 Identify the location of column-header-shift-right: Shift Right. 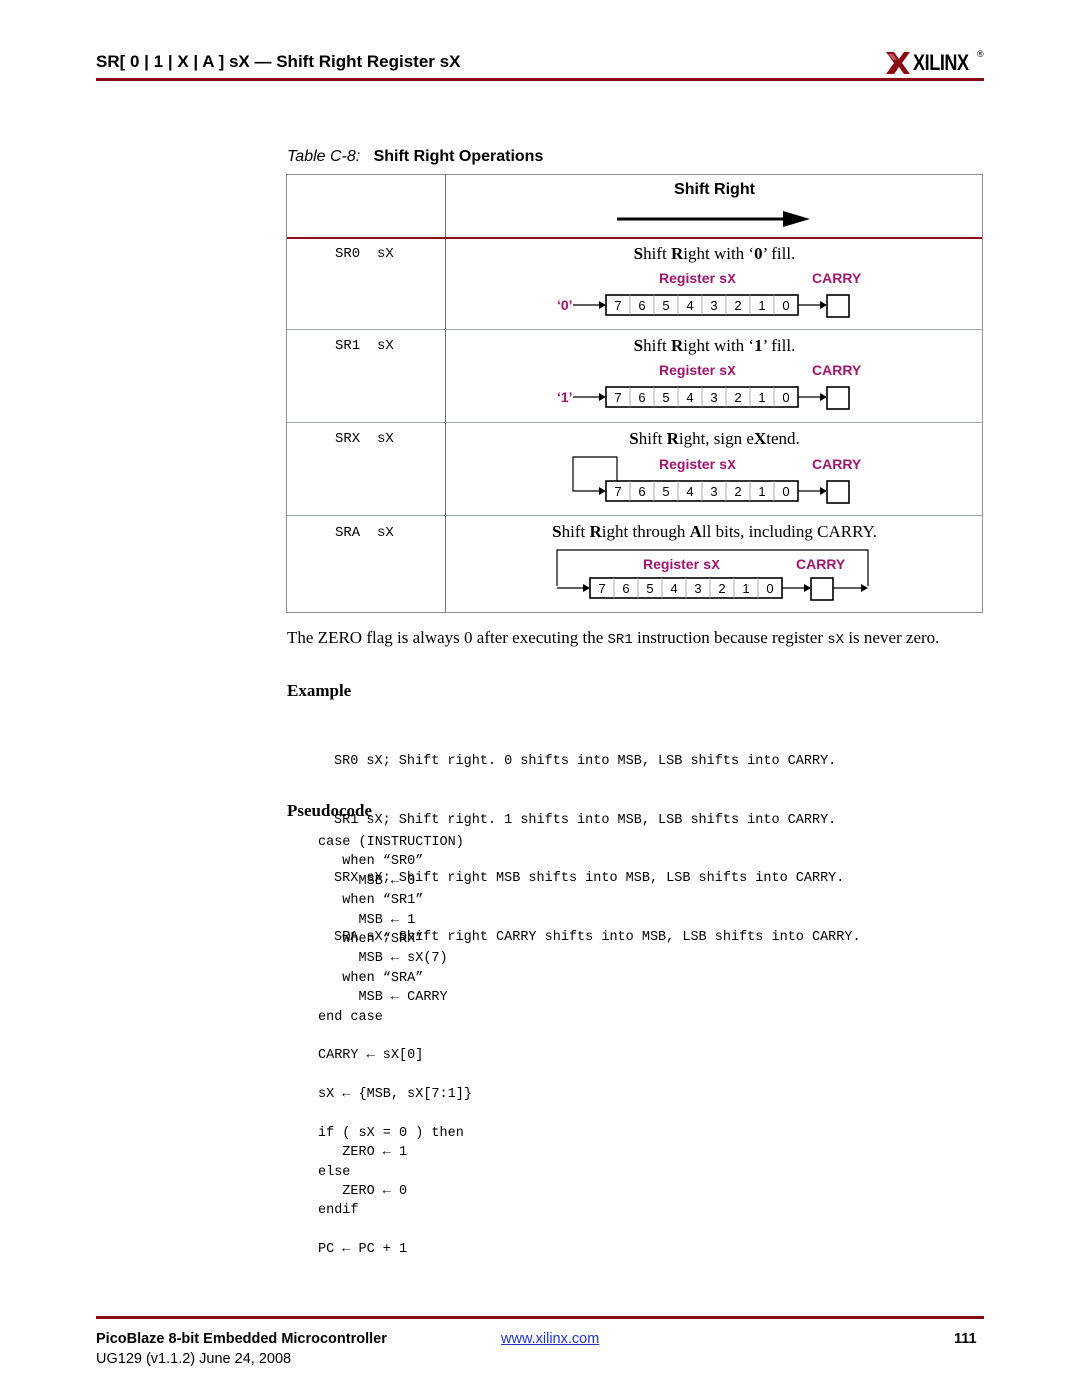
(714, 189).